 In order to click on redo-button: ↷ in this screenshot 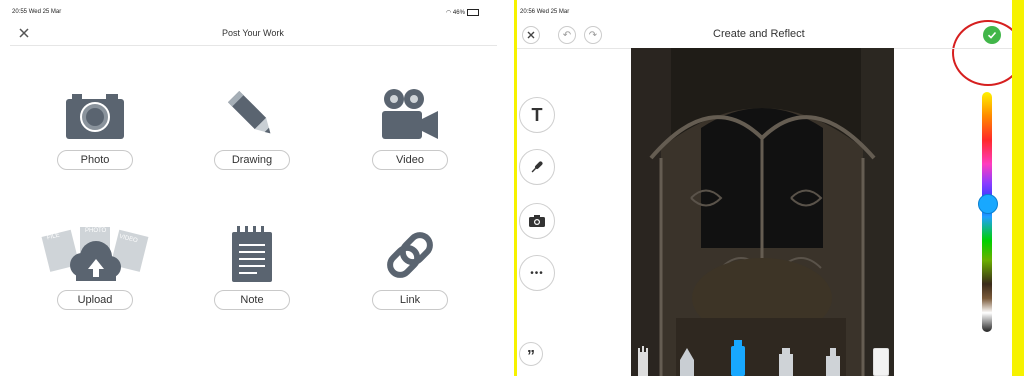, I will do `click(593, 35)`.